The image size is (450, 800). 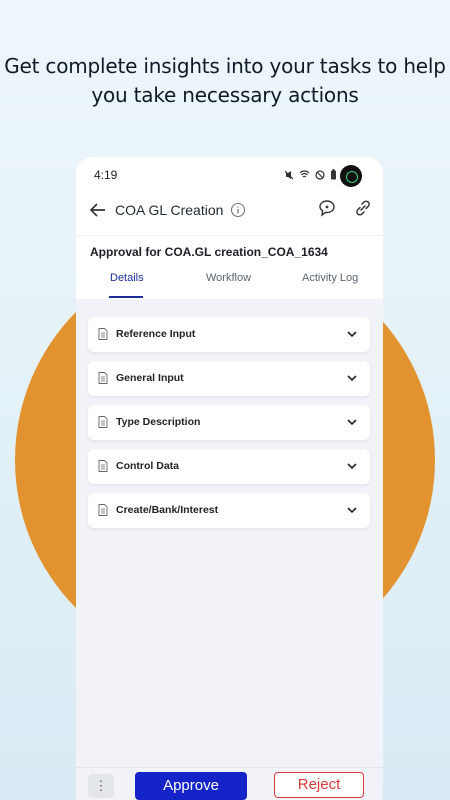 What do you see at coordinates (98, 210) in the screenshot?
I see `back-arrow-icon` at bounding box center [98, 210].